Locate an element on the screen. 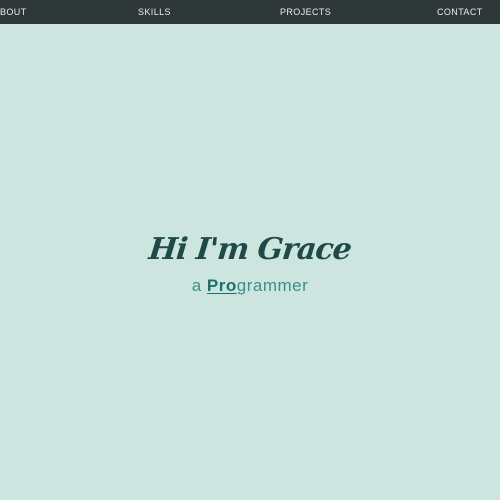 This screenshot has height=500, width=500. subtitle-emphasis: Pro is located at coordinates (221, 285).